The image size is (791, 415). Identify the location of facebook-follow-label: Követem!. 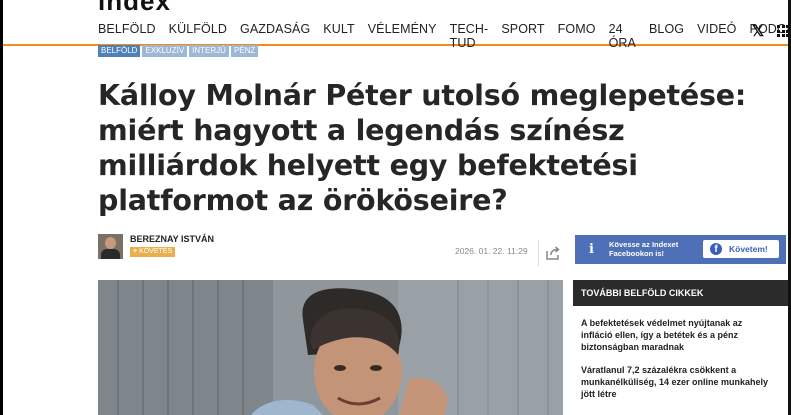
(748, 249).